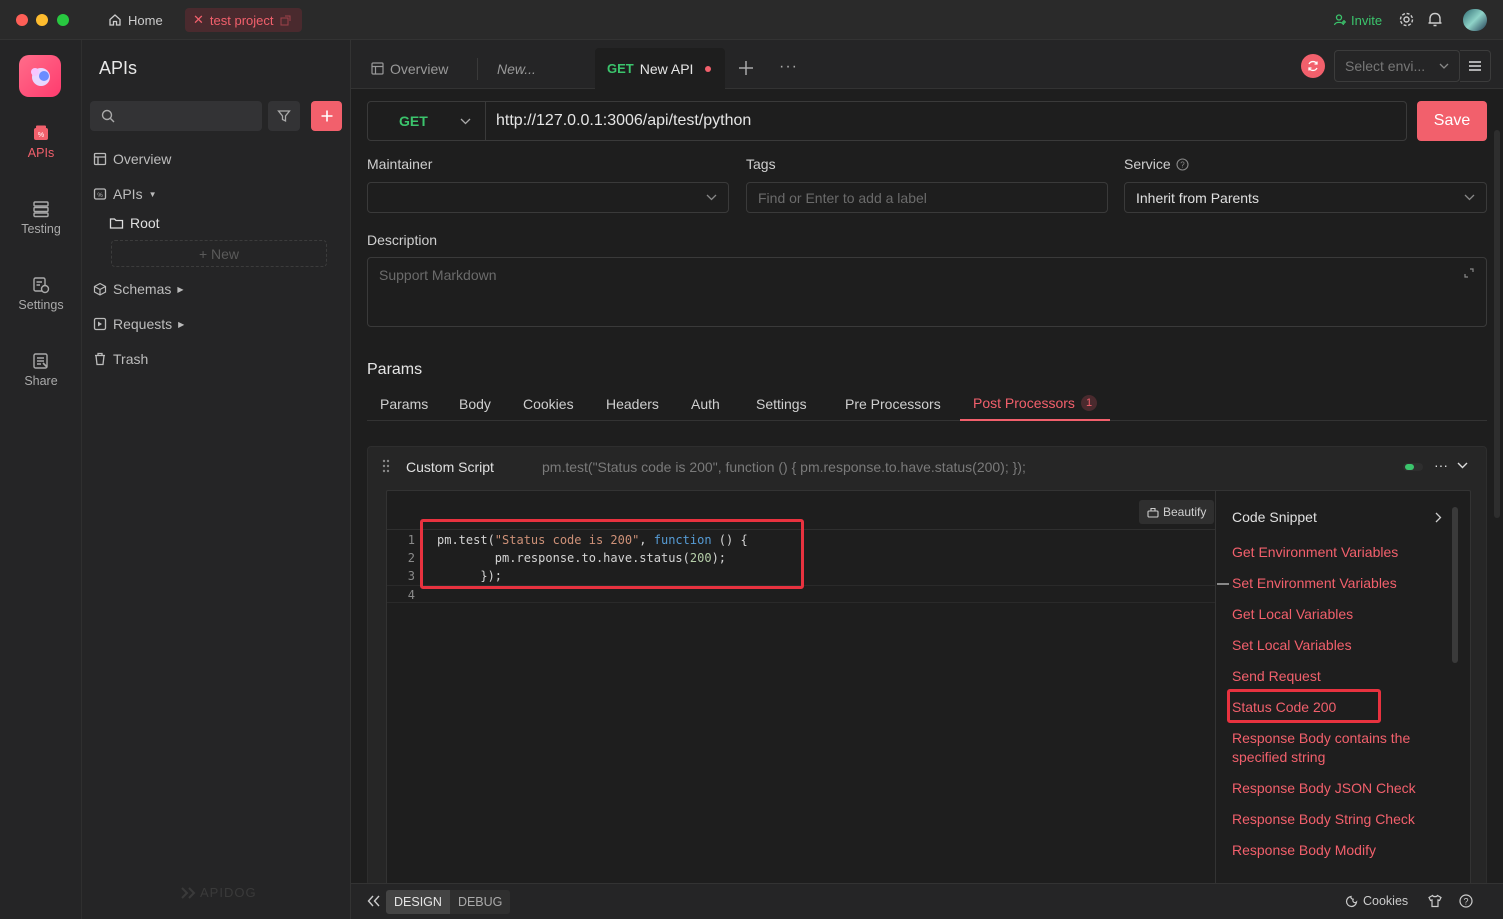 Image resolution: width=1503 pixels, height=919 pixels. Describe the element at coordinates (1455, 585) in the screenshot. I see `snippet-scrollbar` at that location.